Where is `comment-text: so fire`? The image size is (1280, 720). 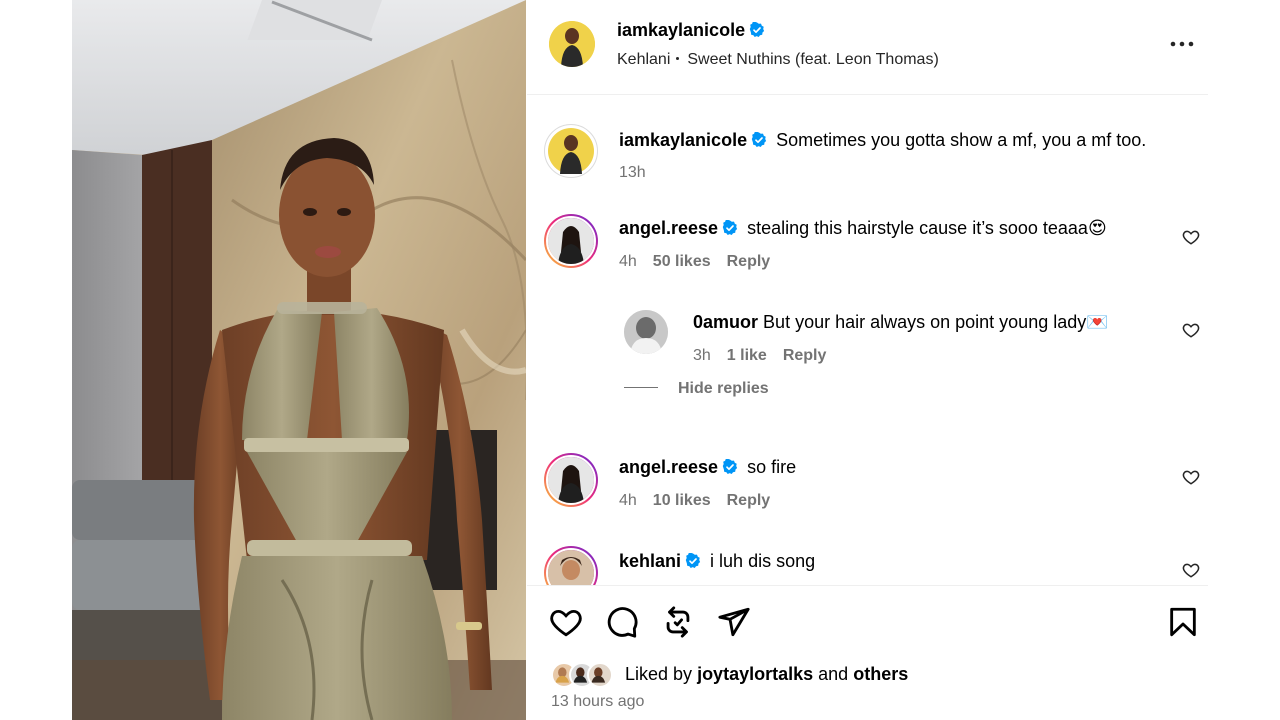 comment-text: so fire is located at coordinates (772, 467).